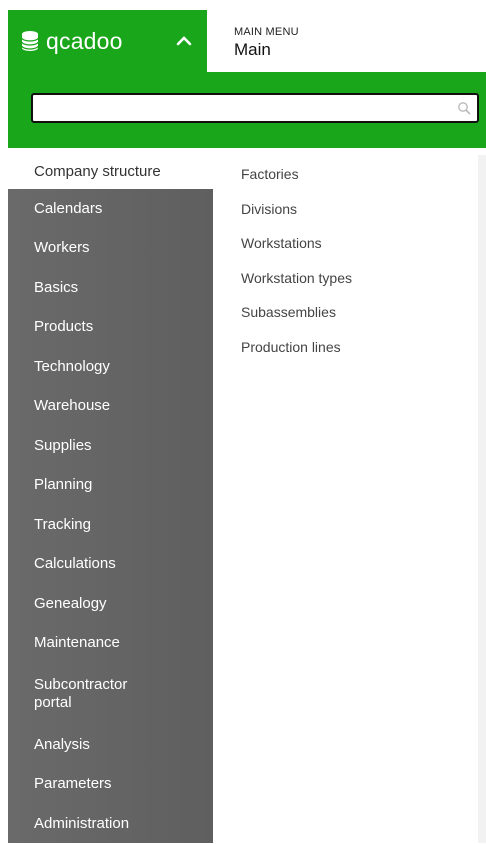 This screenshot has height=844, width=486. Describe the element at coordinates (84, 40) in the screenshot. I see `logo-text: qcadoo` at that location.